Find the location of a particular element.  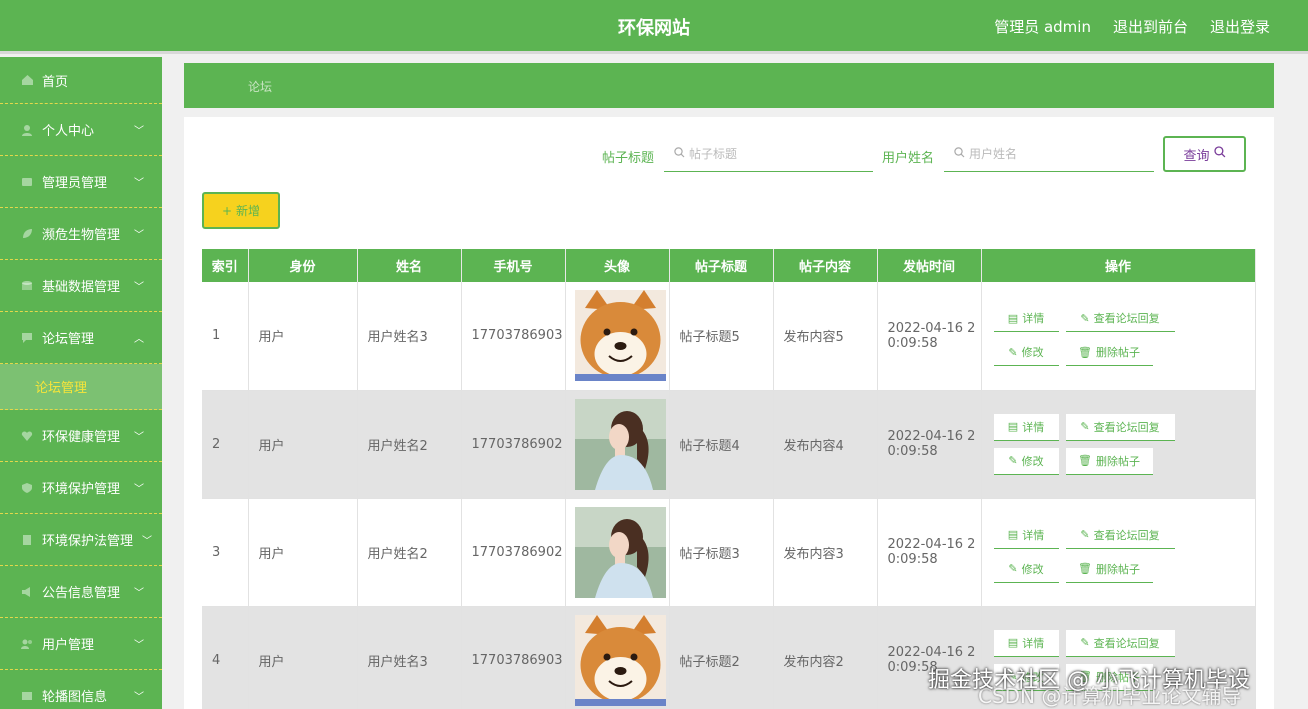

exit-to-frontend-link: 退出到前台 is located at coordinates (1150, 26).